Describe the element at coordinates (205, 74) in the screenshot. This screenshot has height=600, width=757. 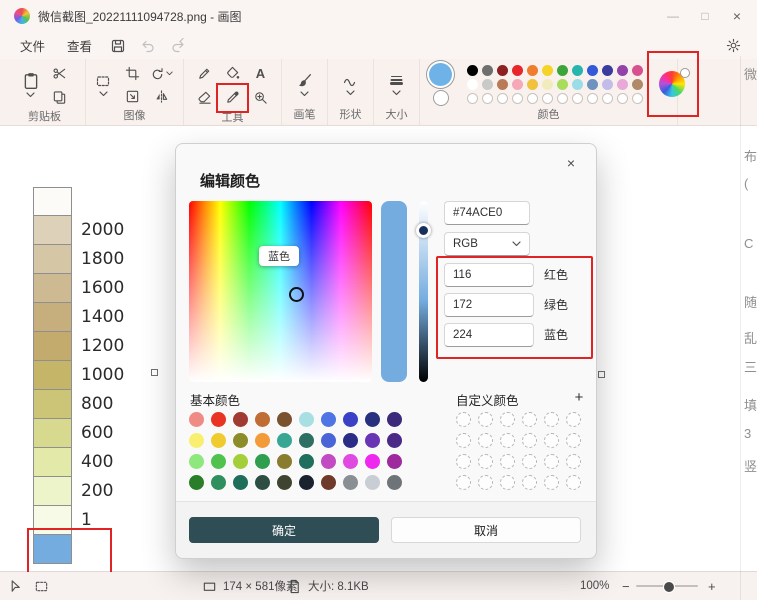
I see `pencil-button` at that location.